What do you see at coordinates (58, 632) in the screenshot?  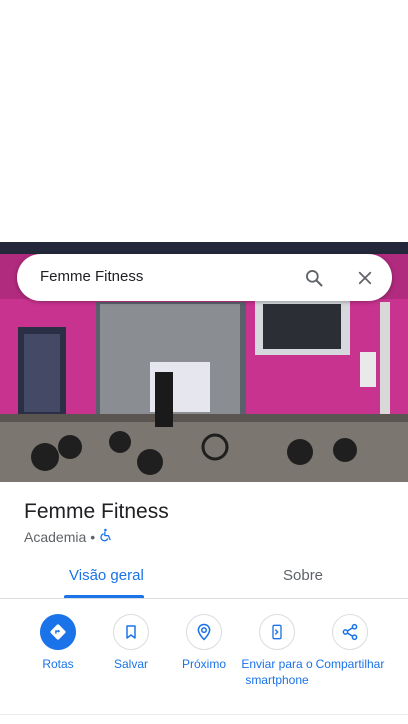 I see `directions-icon` at bounding box center [58, 632].